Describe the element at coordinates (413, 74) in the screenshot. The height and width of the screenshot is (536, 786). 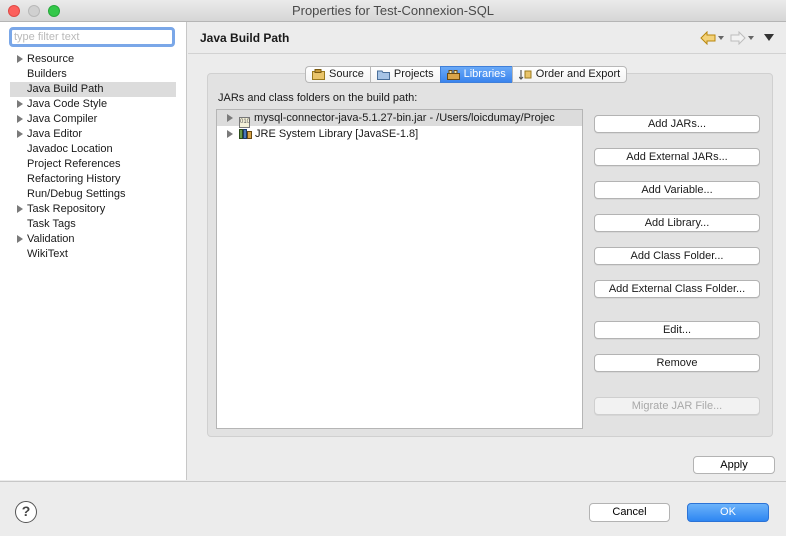
I see `tab-label: Projects` at that location.